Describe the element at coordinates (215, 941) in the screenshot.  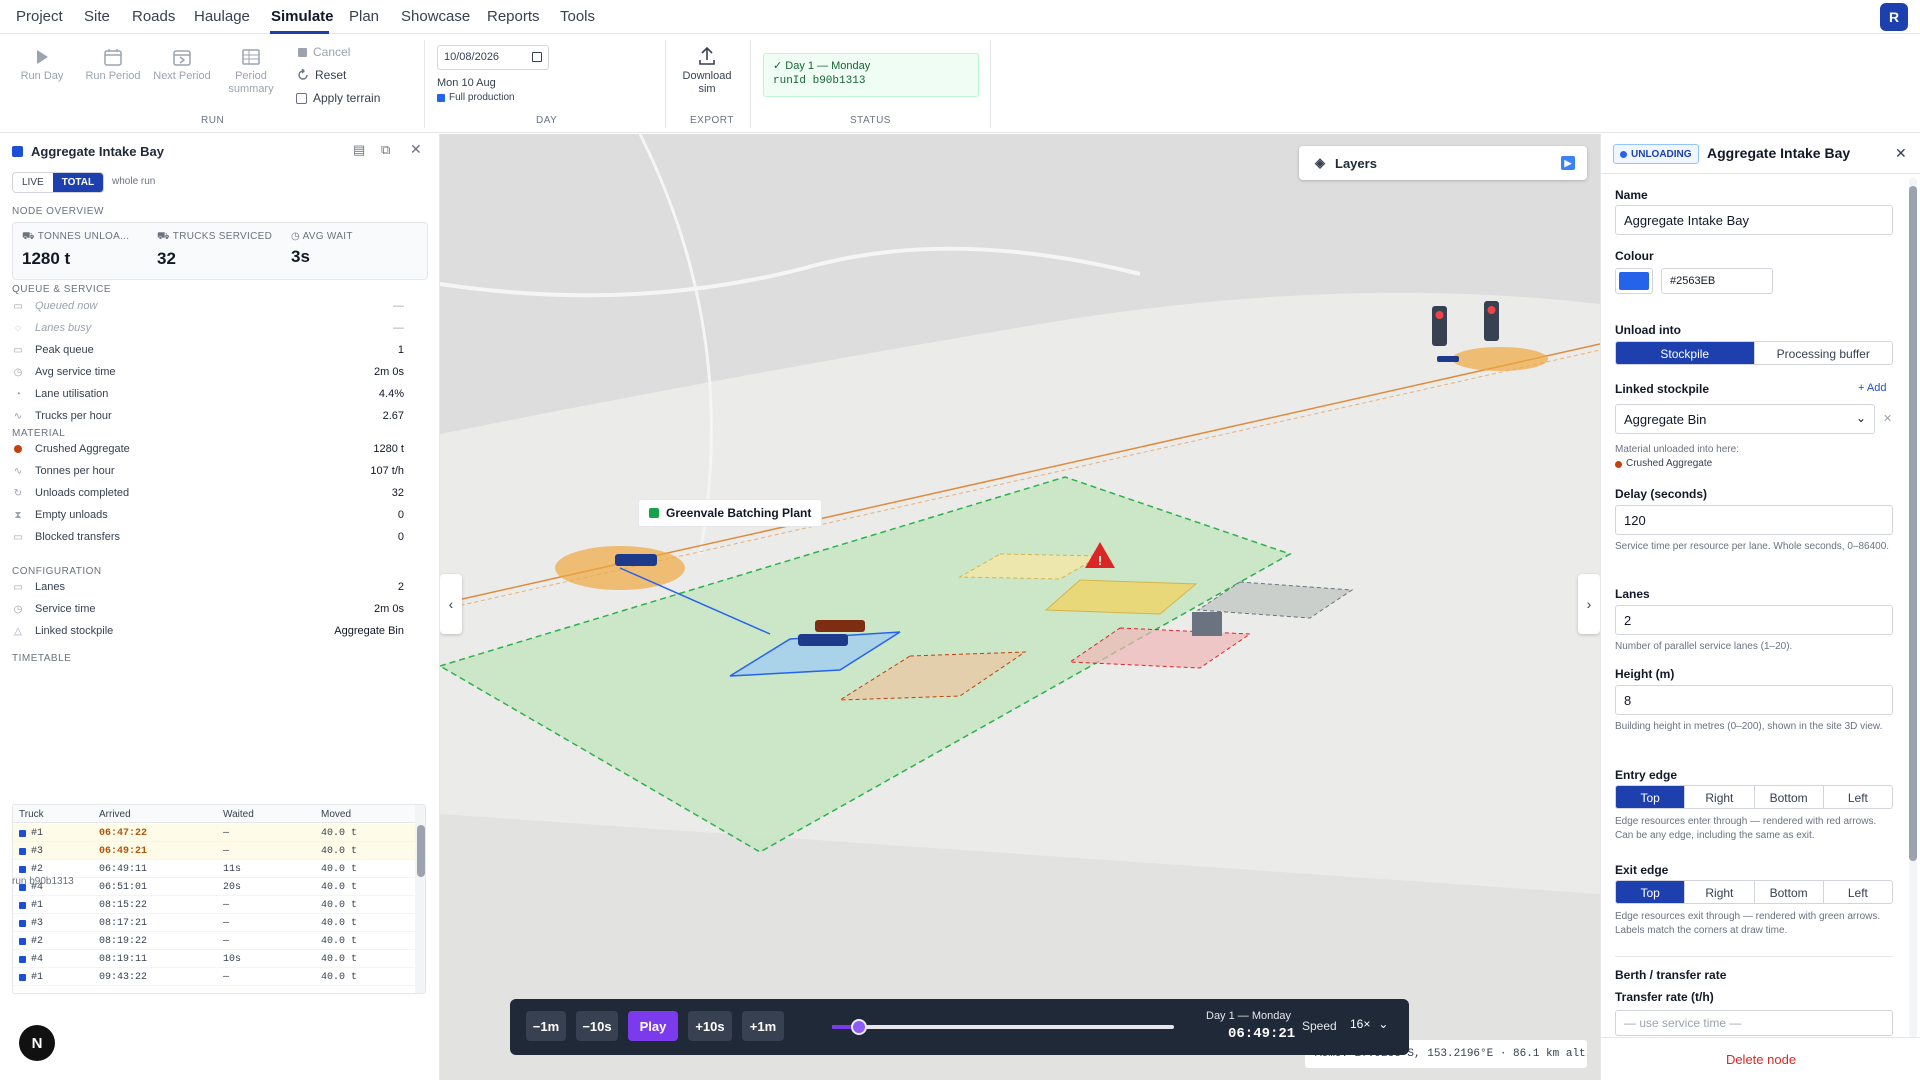
I see `table-row: #2 08:19:22 — 40.0 t` at that location.